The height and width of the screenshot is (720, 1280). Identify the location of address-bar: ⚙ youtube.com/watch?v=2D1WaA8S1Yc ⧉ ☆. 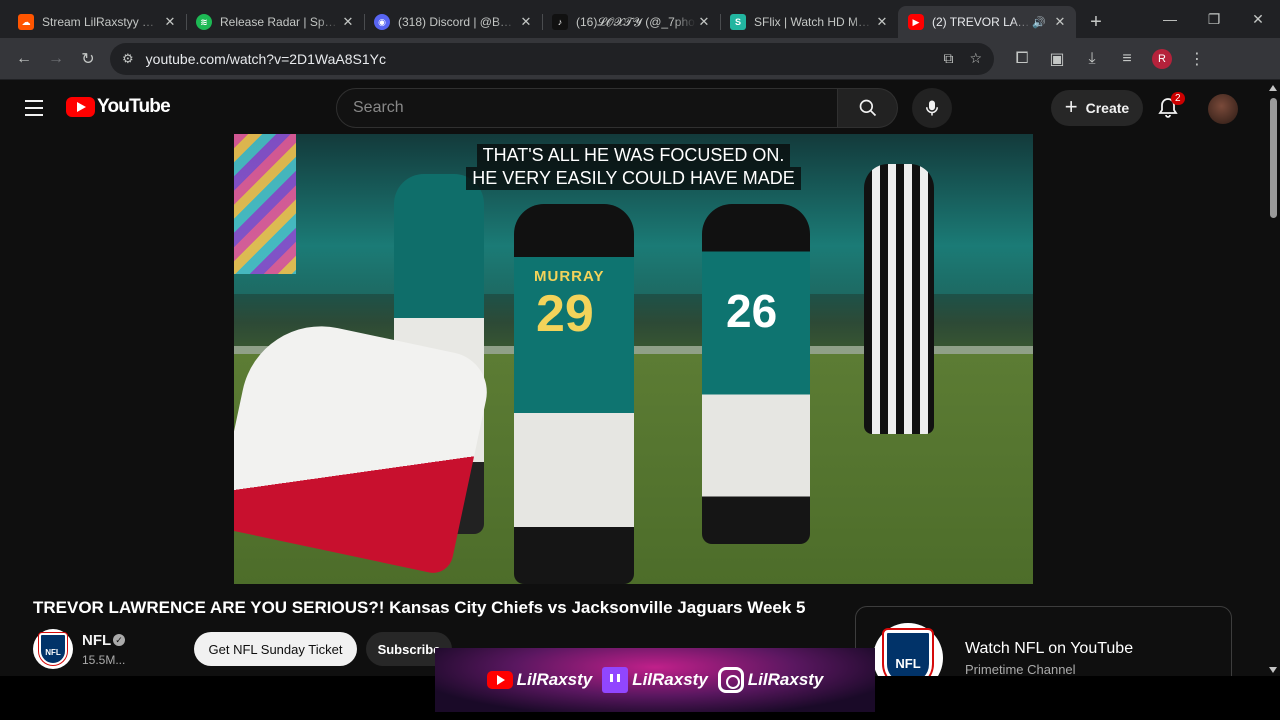
(552, 58).